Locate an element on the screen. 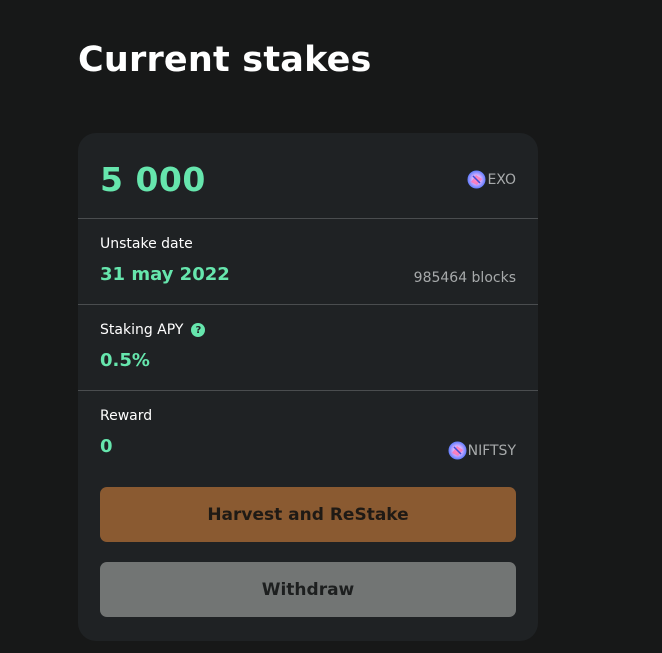 The height and width of the screenshot is (653, 662). question-circle-icon: ? is located at coordinates (198, 330).